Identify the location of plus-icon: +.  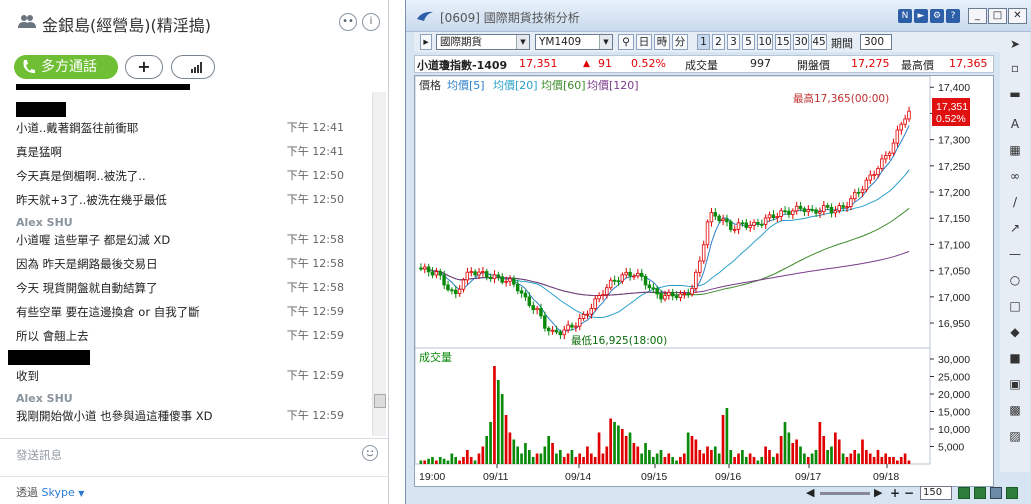
(895, 493).